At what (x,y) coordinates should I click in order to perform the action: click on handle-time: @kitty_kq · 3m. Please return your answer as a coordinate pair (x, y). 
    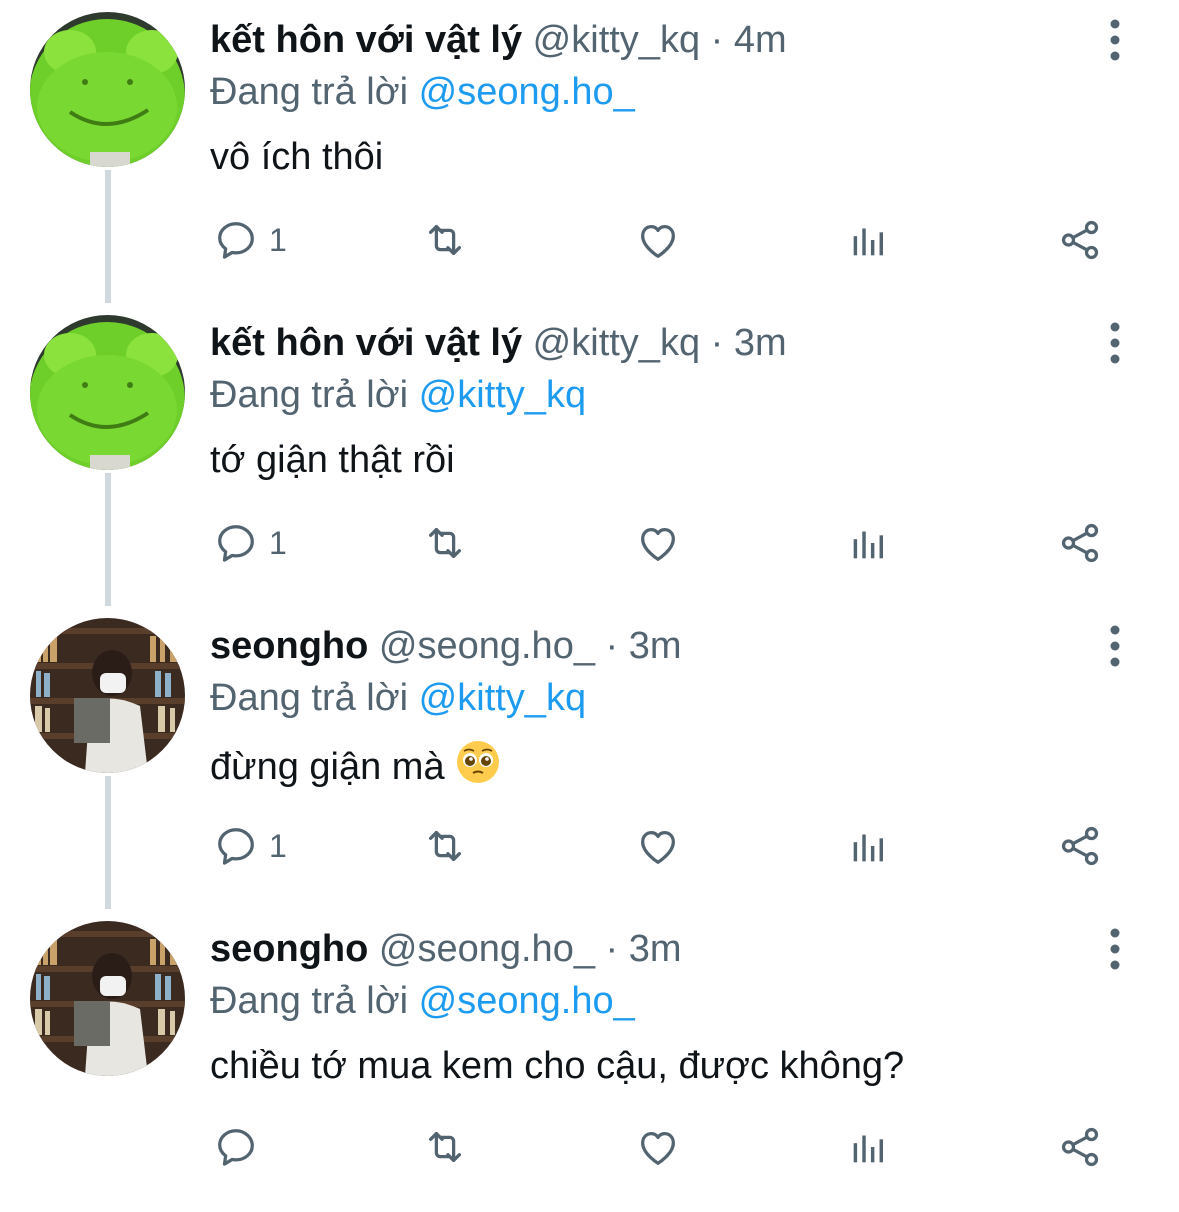
    Looking at the image, I should click on (659, 343).